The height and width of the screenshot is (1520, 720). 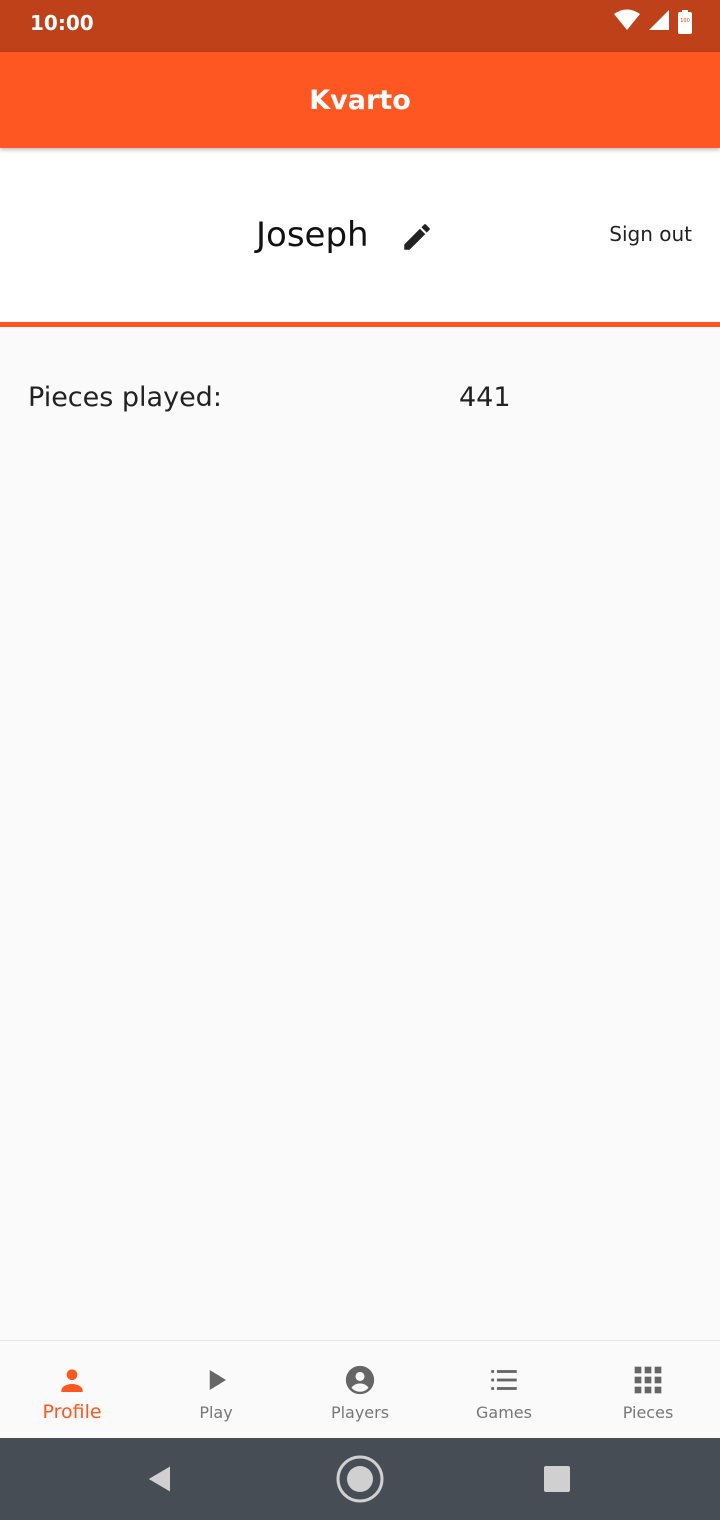 I want to click on status-icons: 100, so click(x=653, y=22).